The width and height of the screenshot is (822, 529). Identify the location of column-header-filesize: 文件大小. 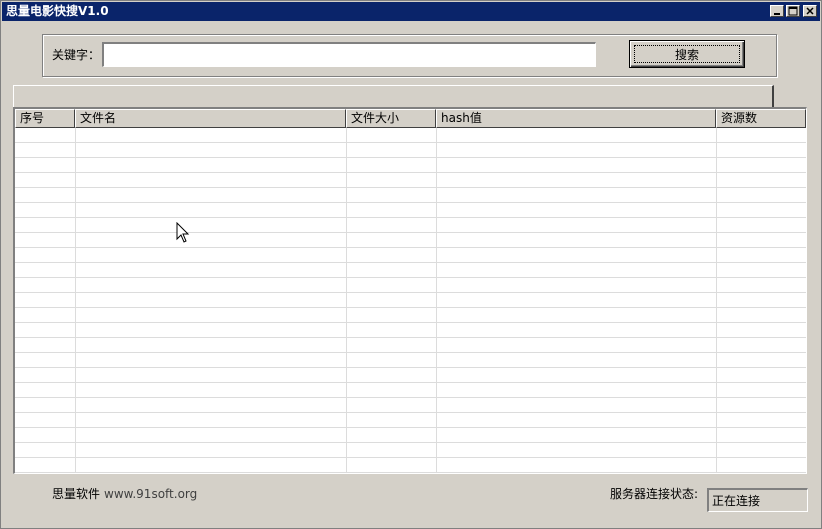
(391, 118).